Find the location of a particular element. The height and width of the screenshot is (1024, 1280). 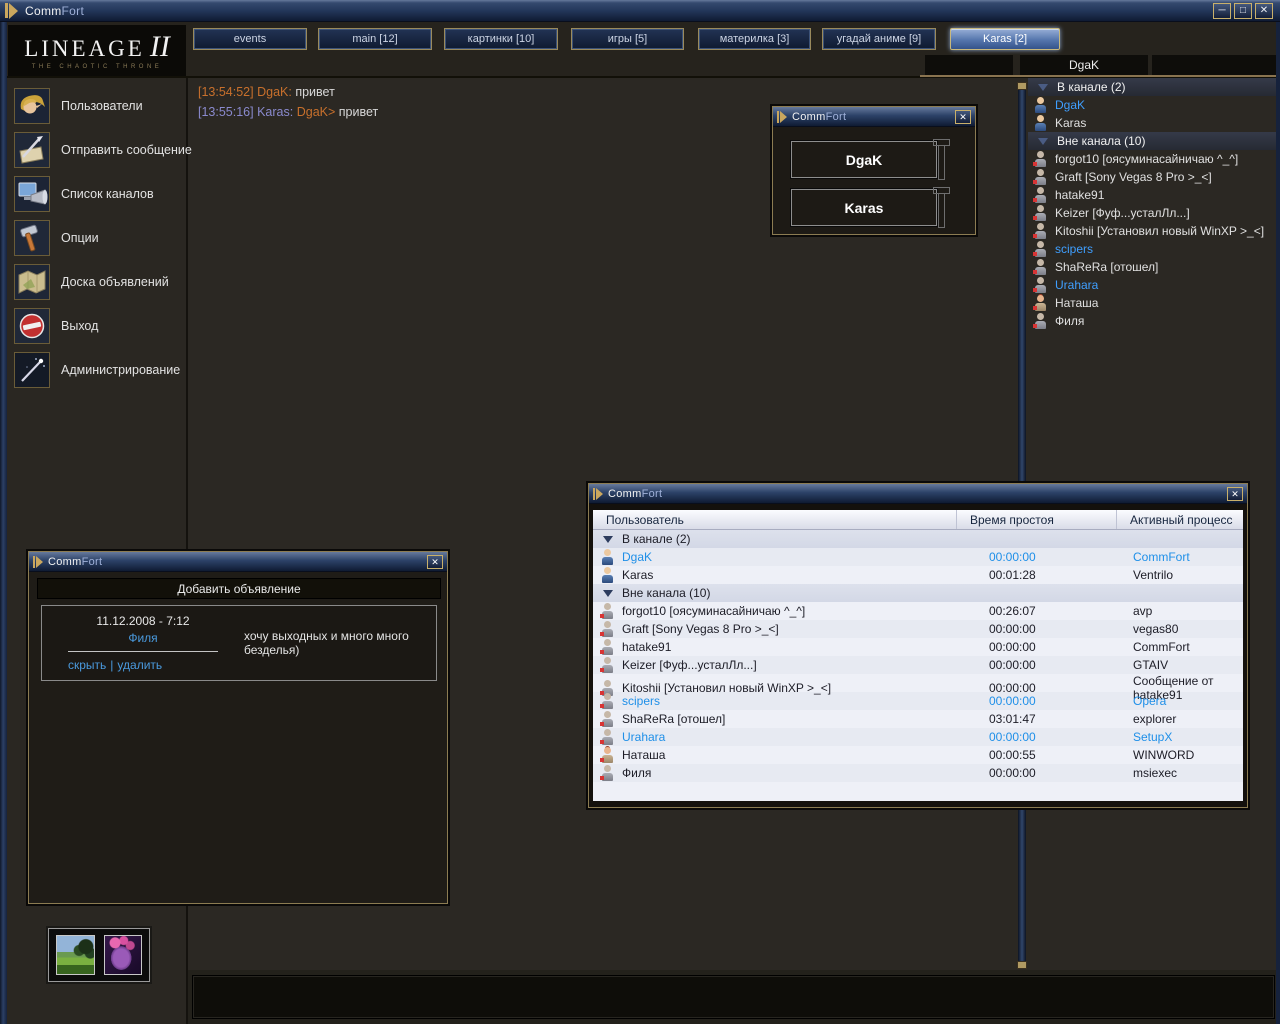

sidebar-item-administration: Администрирование is located at coordinates (103, 370).